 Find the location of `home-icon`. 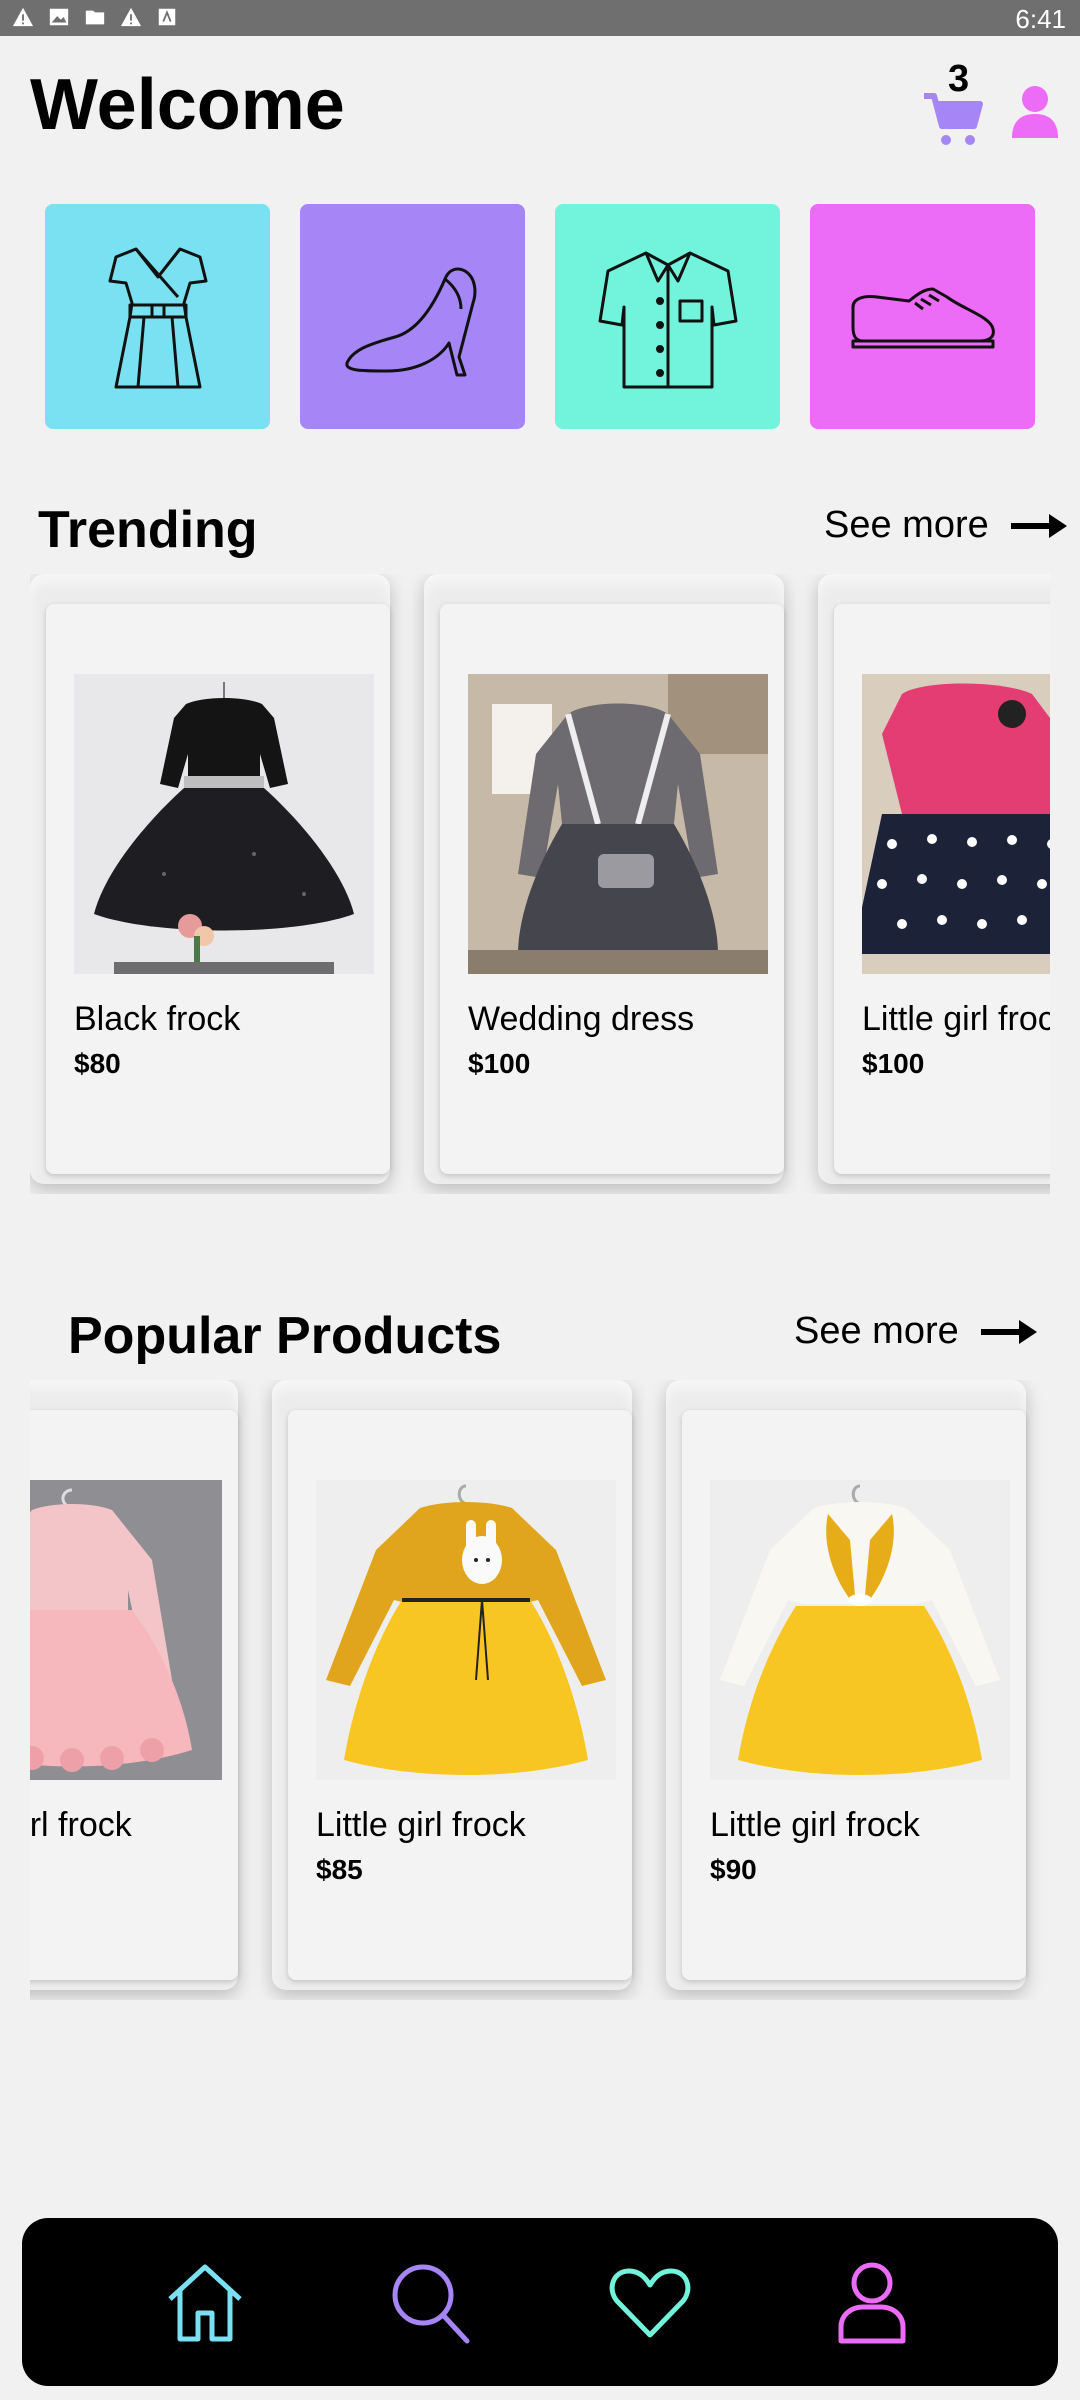

home-icon is located at coordinates (205, 2303).